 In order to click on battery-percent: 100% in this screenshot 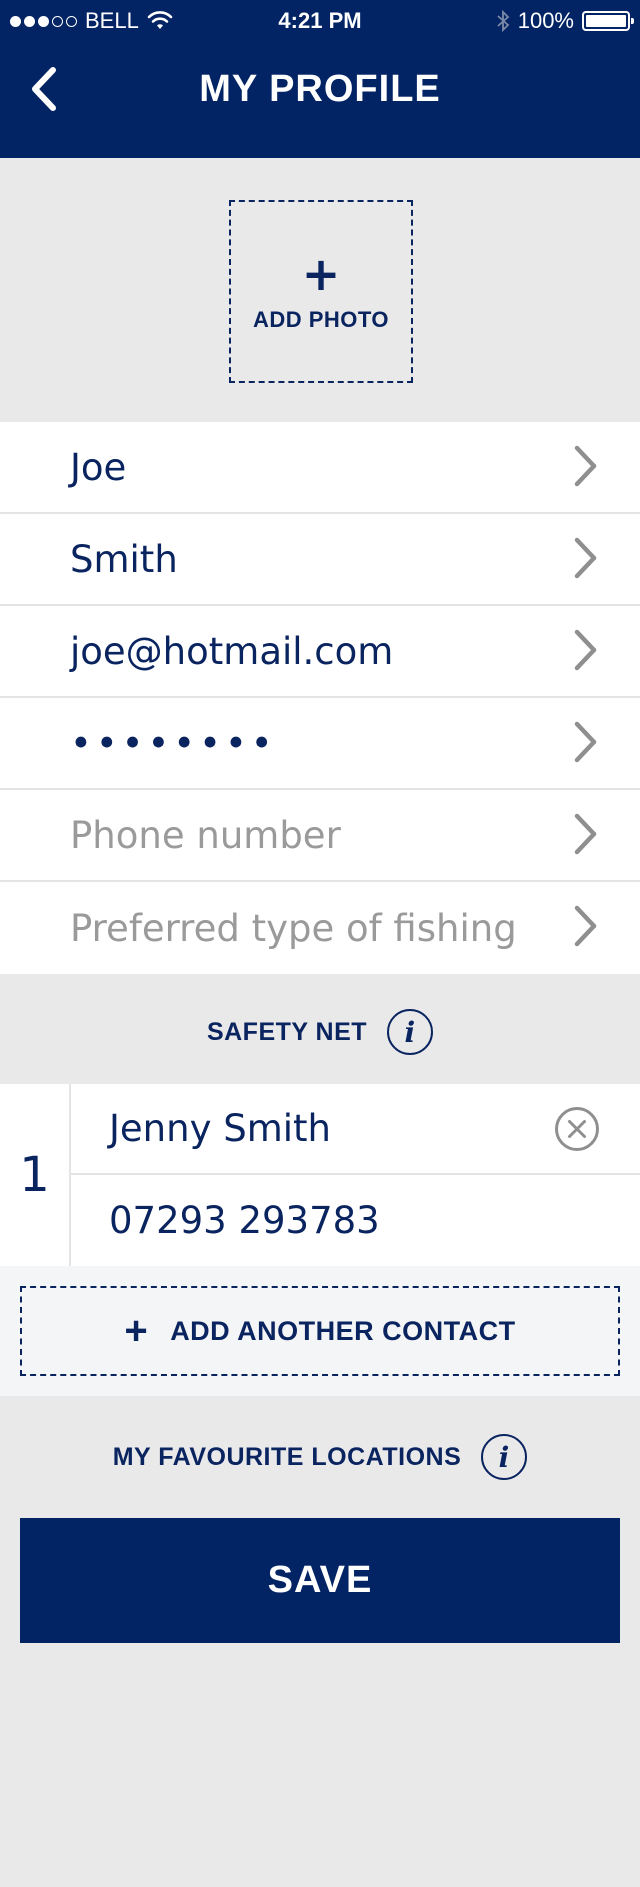, I will do `click(545, 20)`.